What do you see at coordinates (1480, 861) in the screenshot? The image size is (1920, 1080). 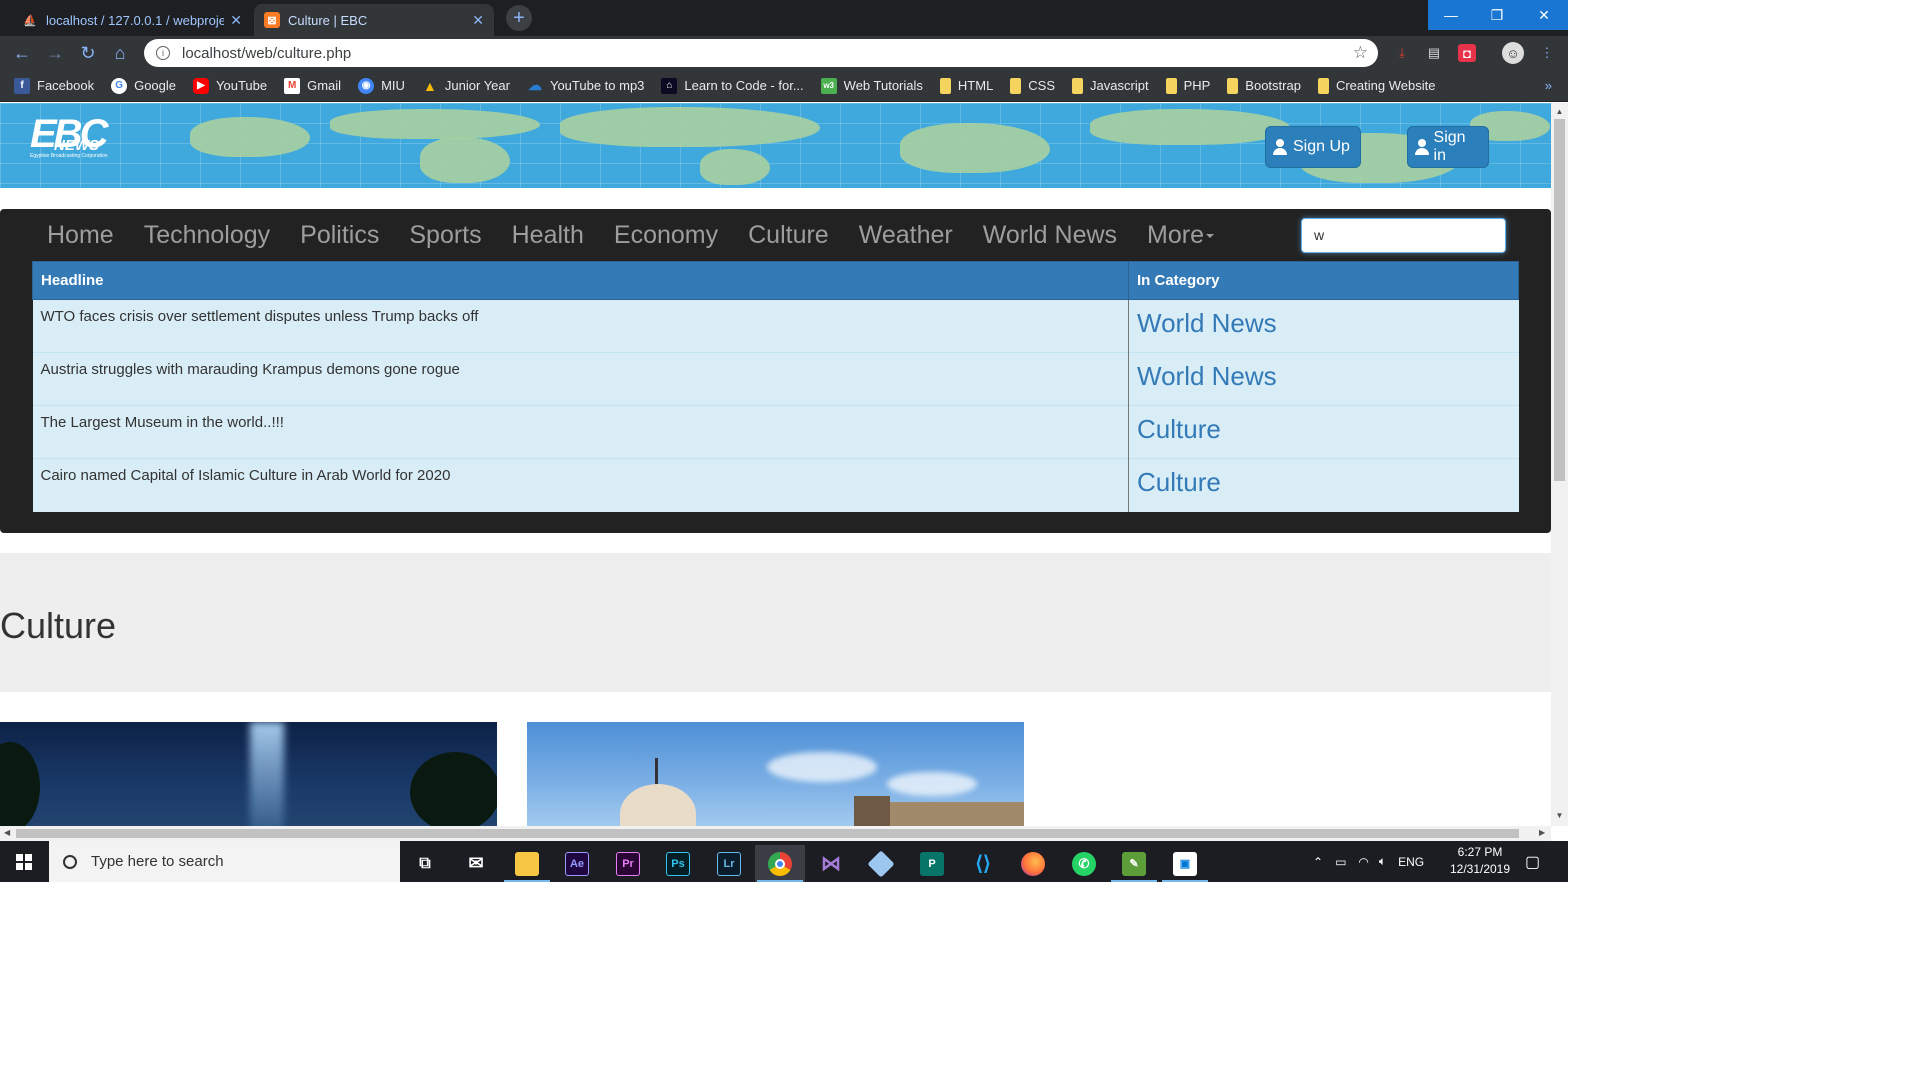 I see `taskbar-clock: 6:27 PM 12/31/2019` at bounding box center [1480, 861].